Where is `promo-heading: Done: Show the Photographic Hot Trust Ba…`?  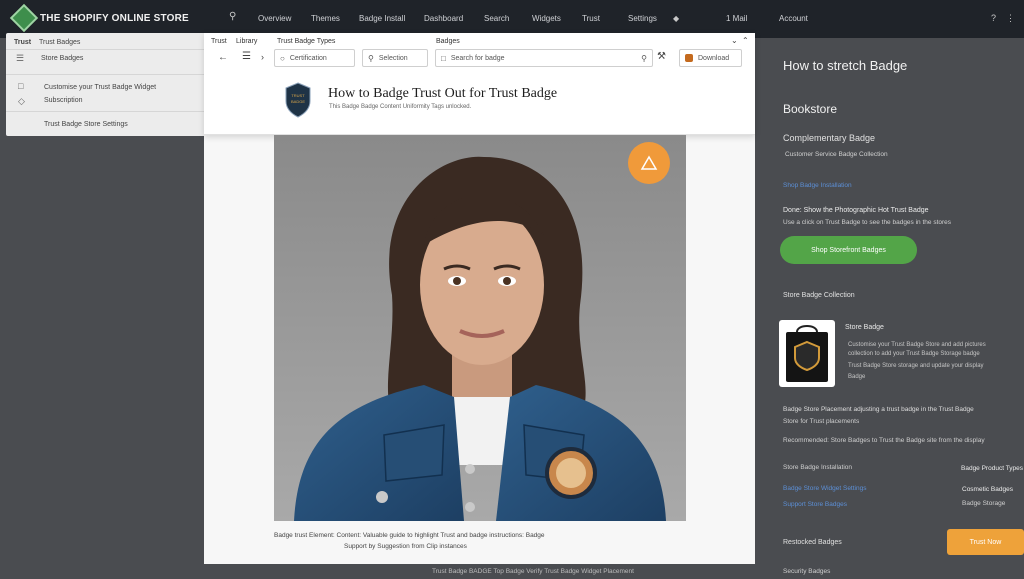
promo-heading: Done: Show the Photographic Hot Trust Ba… is located at coordinates (856, 210).